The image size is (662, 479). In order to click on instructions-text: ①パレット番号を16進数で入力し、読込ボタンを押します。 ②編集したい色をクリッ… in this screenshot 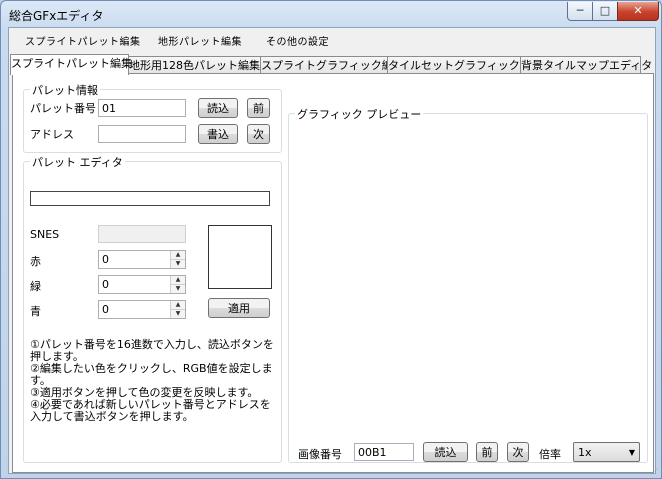, I will do `click(155, 381)`.